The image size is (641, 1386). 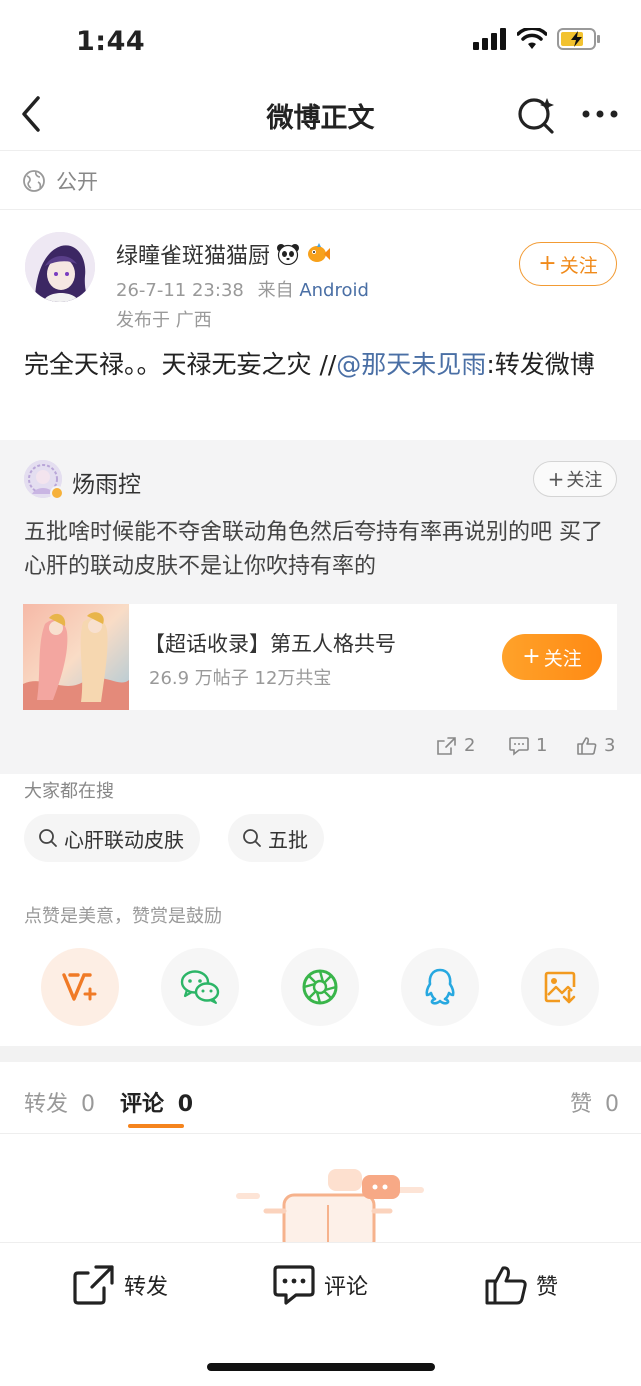 I want to click on search-chip: 五批, so click(x=276, y=838).